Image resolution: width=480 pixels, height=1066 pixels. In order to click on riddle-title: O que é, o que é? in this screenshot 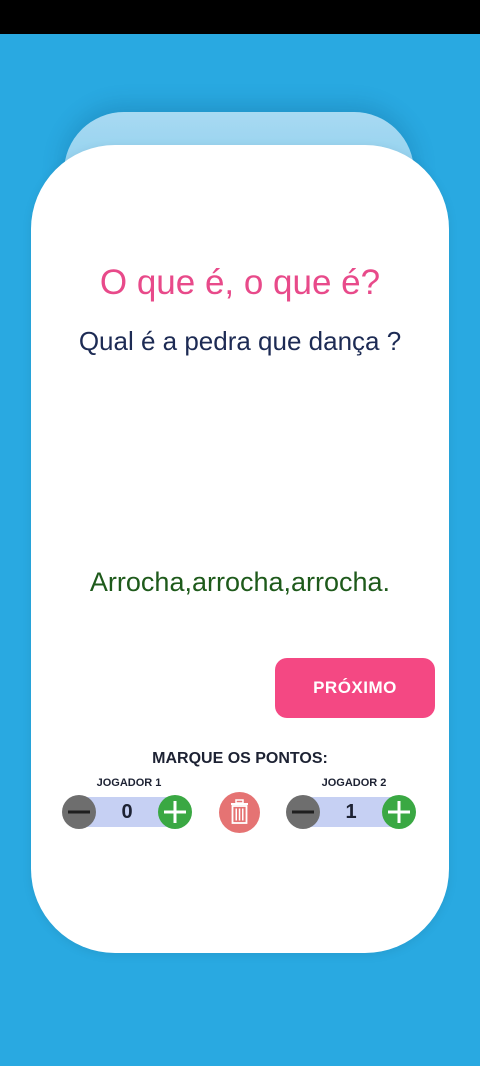, I will do `click(240, 282)`.